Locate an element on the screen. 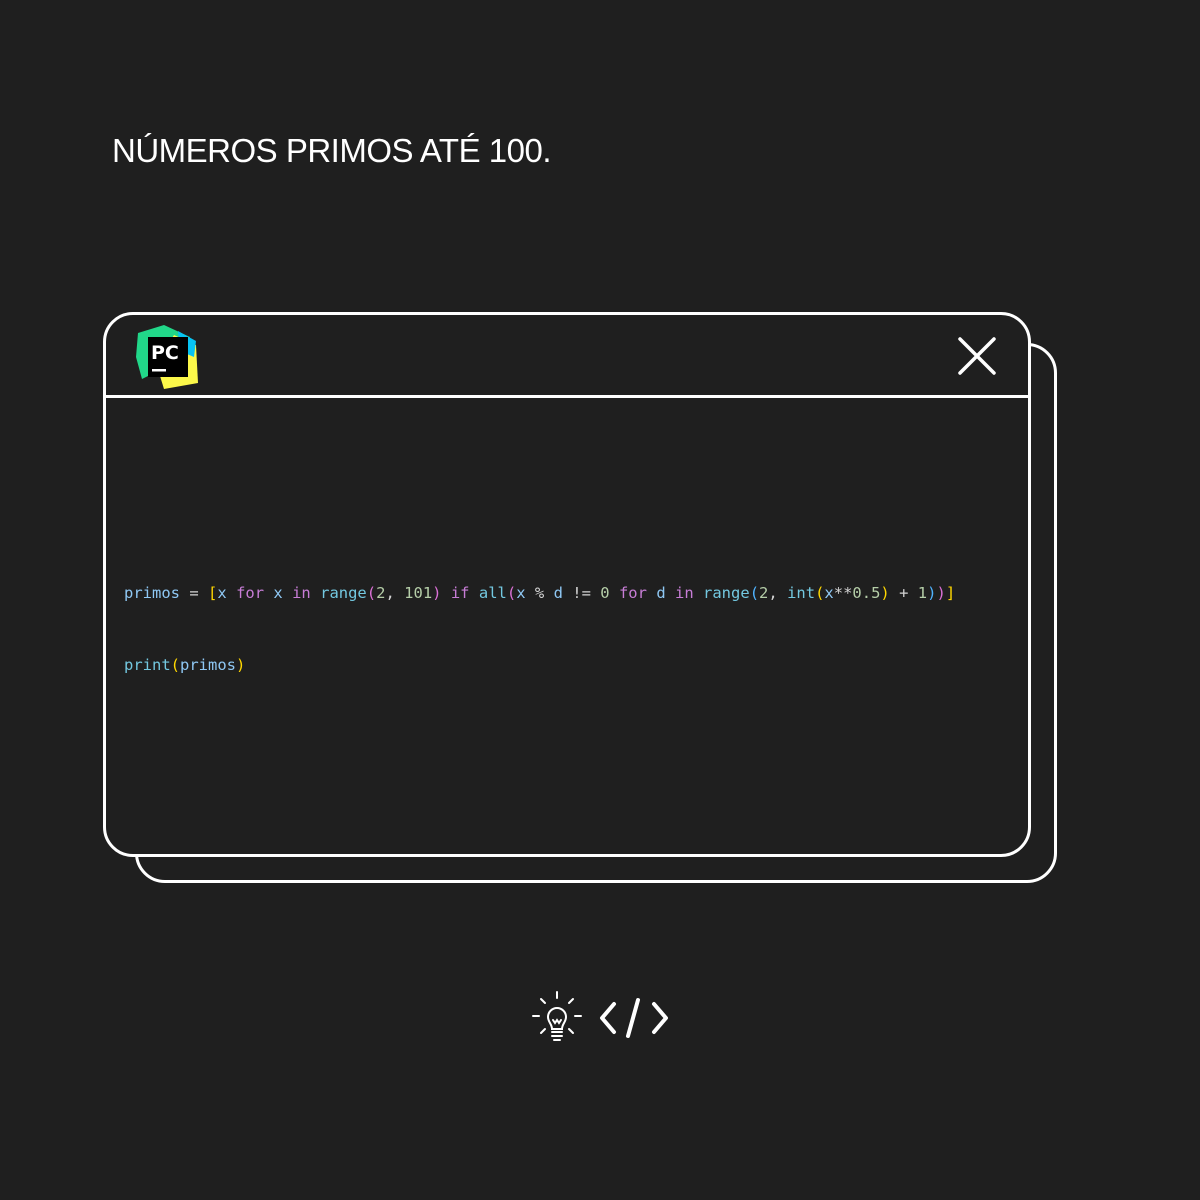 This screenshot has width=1200, height=1200. code-brackets-icon is located at coordinates (634, 1018).